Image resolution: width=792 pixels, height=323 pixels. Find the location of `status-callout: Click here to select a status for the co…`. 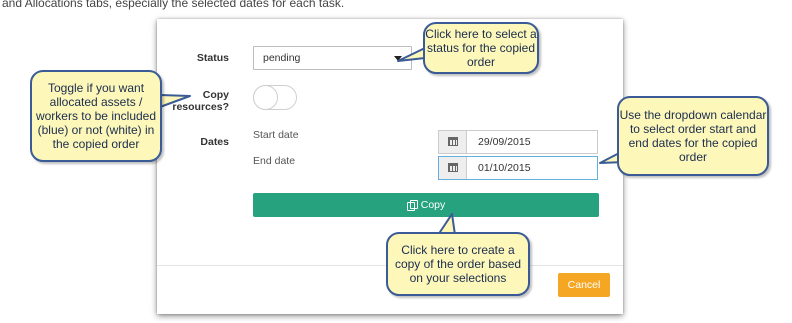

status-callout: Click here to select a status for the co… is located at coordinates (481, 48).